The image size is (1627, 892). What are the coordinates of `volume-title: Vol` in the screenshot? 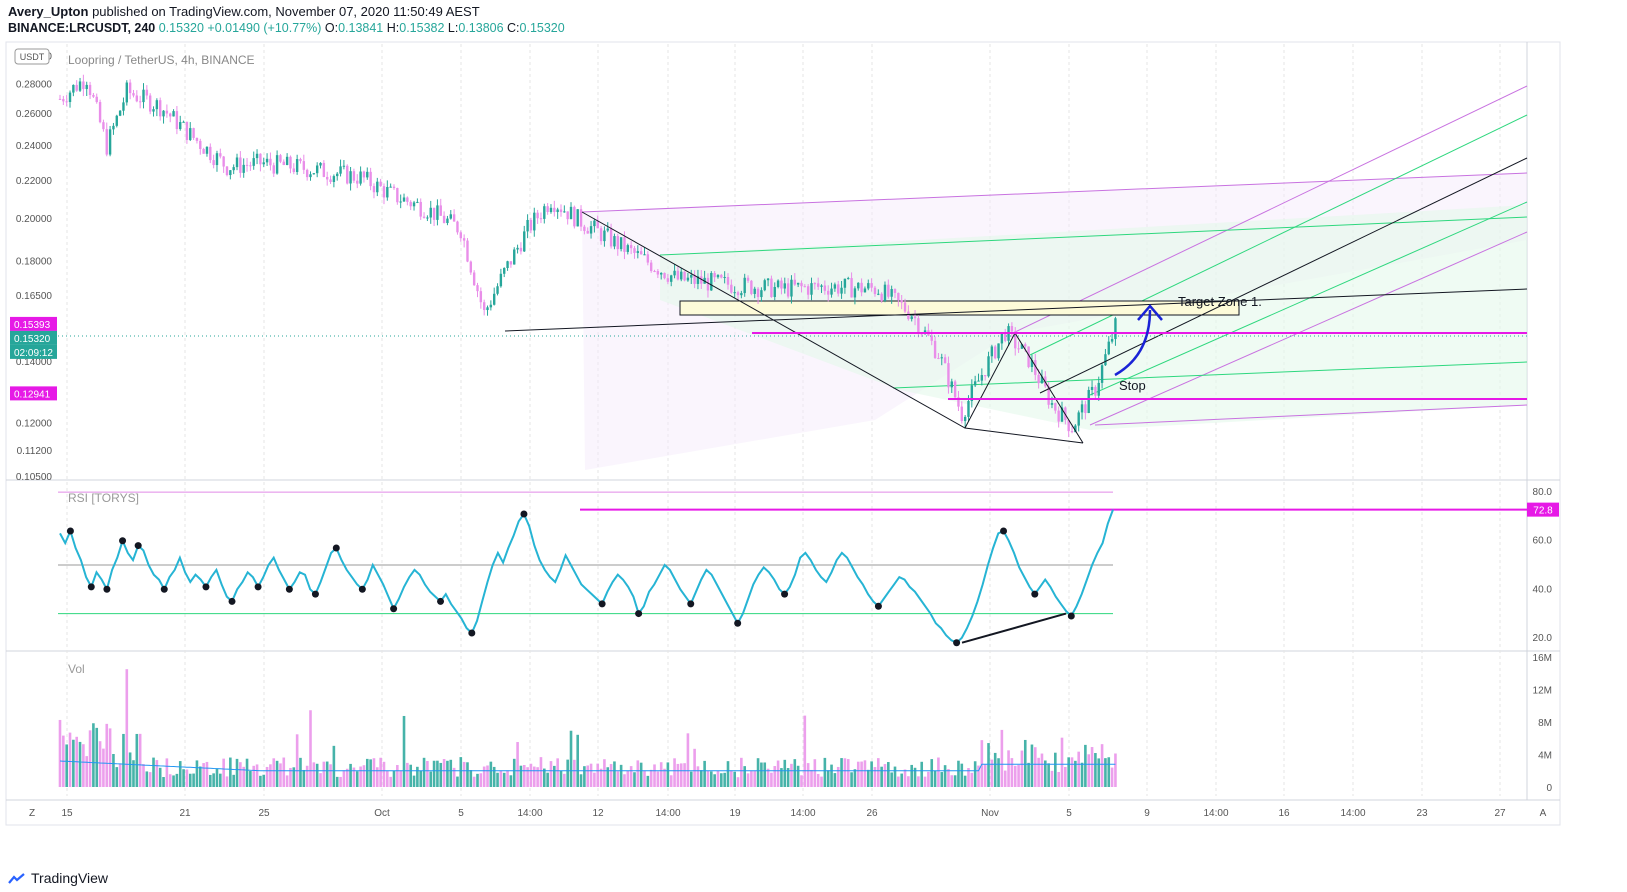 It's located at (76, 669).